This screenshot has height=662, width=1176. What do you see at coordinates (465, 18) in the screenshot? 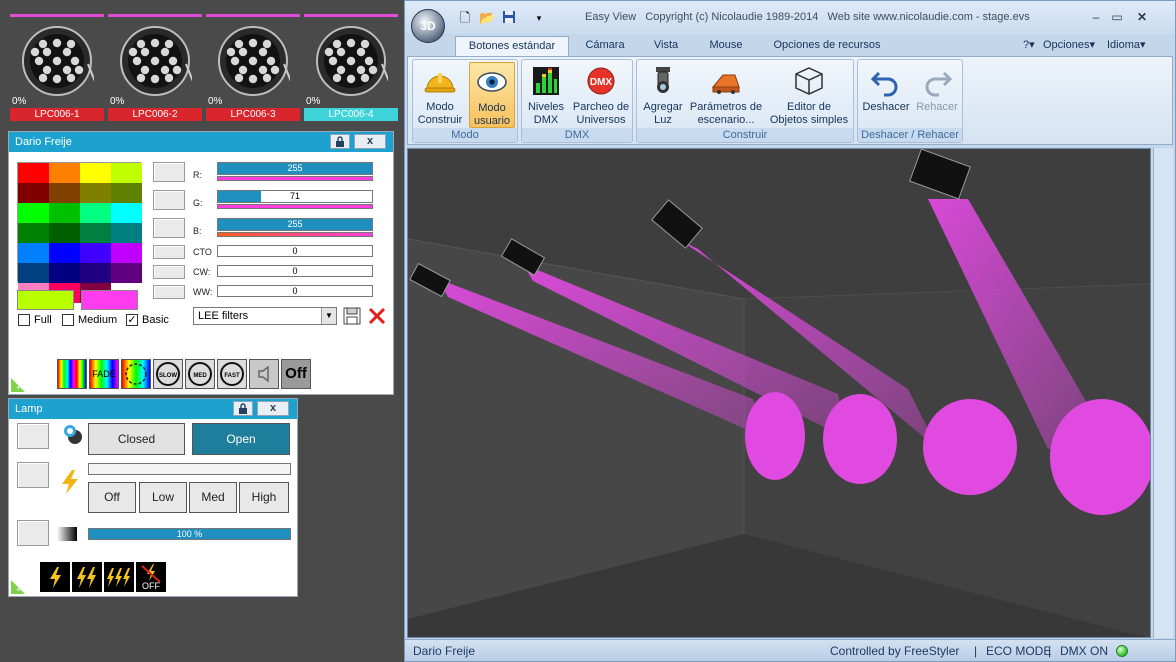
I see `new-file-icon: 🗋` at bounding box center [465, 18].